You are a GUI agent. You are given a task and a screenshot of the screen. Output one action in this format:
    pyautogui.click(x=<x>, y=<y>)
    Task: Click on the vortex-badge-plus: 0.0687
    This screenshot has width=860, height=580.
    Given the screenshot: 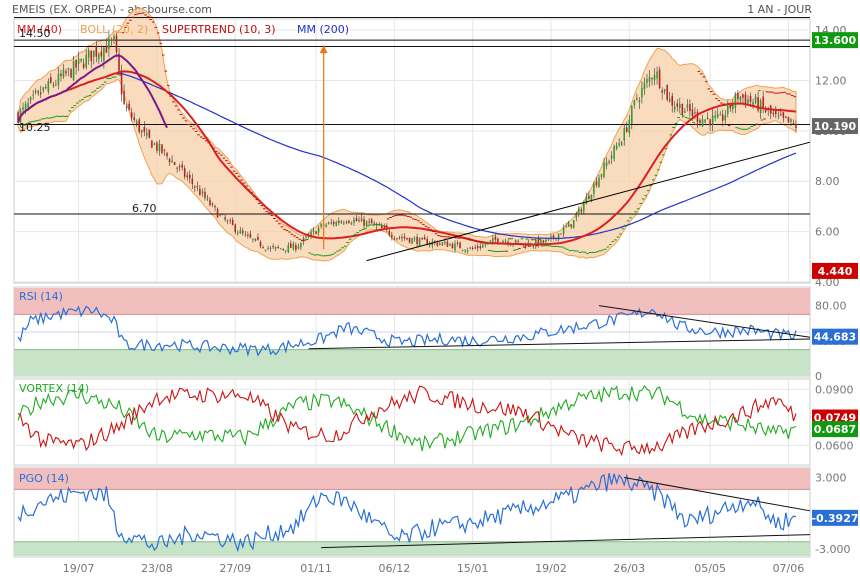 What is the action you would take?
    pyautogui.click(x=835, y=429)
    